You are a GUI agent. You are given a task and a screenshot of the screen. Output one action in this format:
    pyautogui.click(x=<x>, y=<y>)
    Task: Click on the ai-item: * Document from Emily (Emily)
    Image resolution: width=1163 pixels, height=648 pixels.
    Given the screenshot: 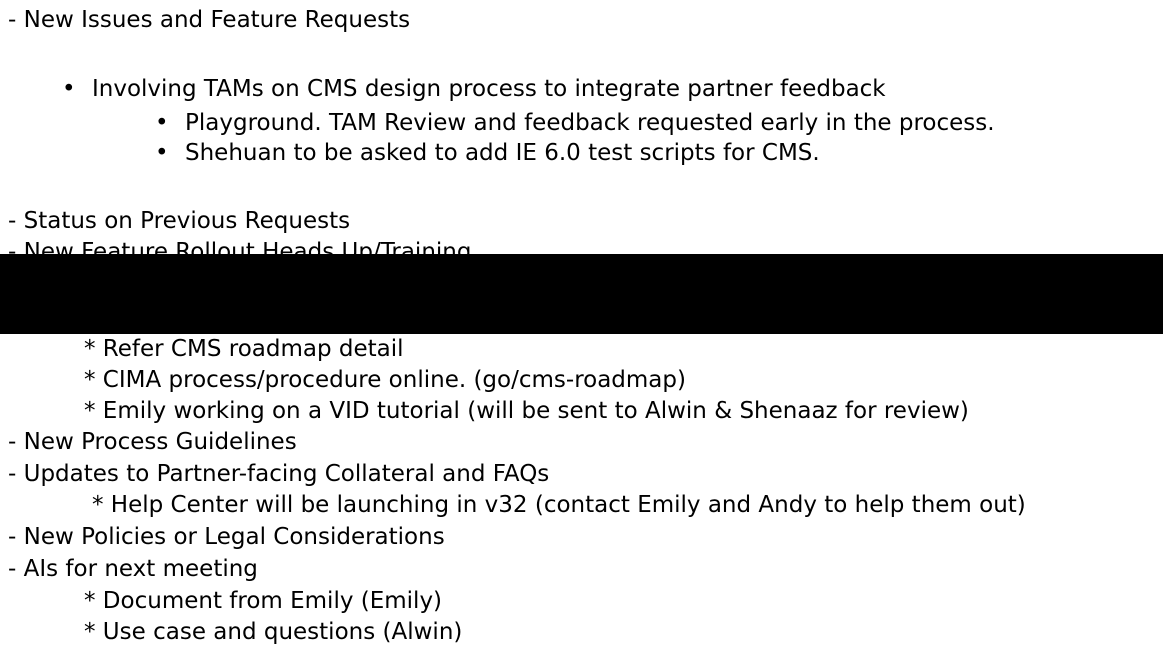 What is the action you would take?
    pyautogui.click(x=263, y=601)
    